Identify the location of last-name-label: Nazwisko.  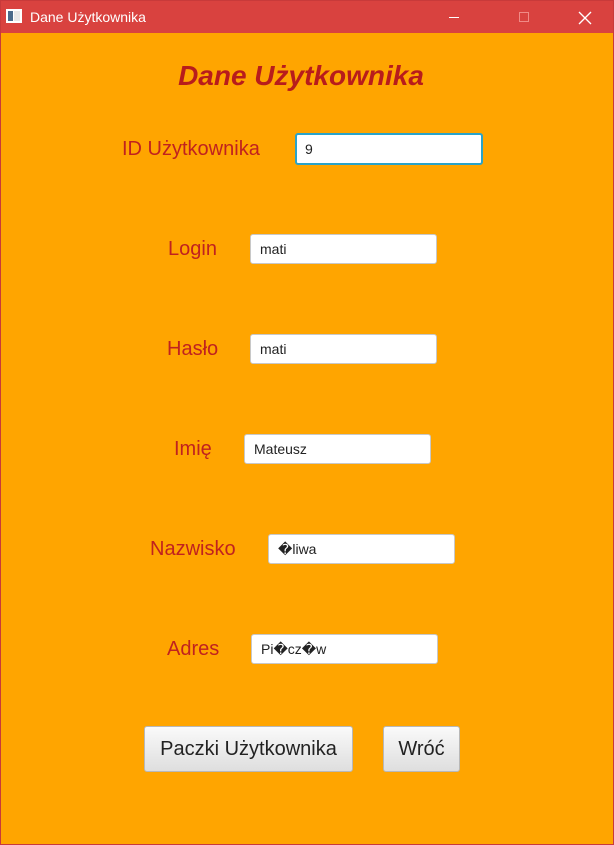
(193, 549).